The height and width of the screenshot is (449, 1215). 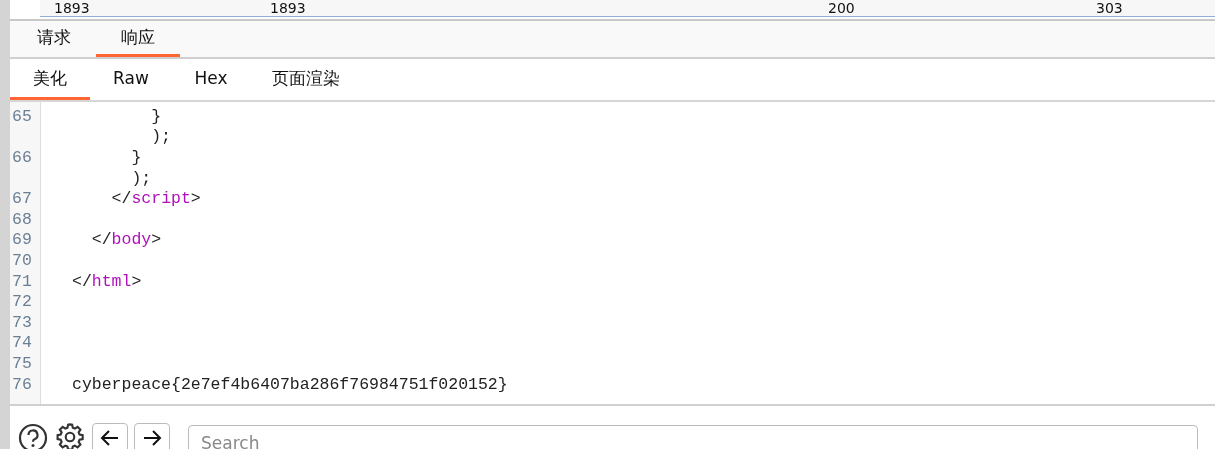 What do you see at coordinates (155, 199) in the screenshot?
I see `code-line: </script>` at bounding box center [155, 199].